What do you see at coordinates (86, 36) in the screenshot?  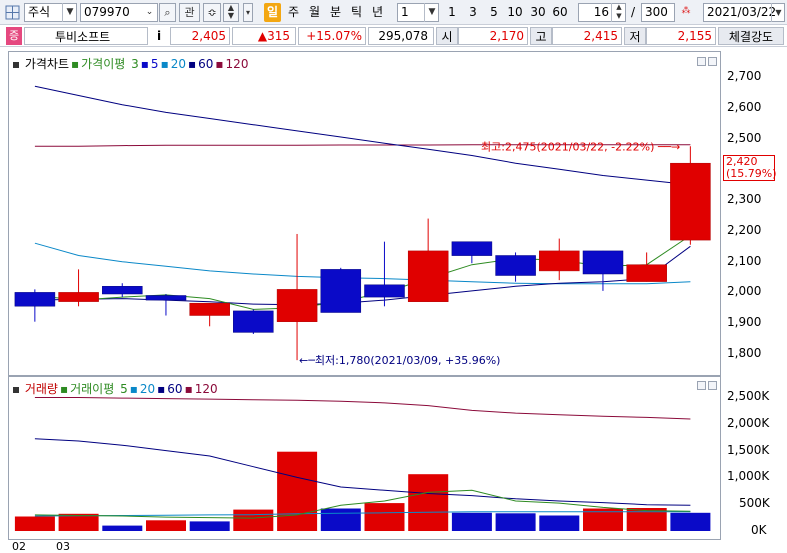 I see `stock-name-box: 투비소프트` at bounding box center [86, 36].